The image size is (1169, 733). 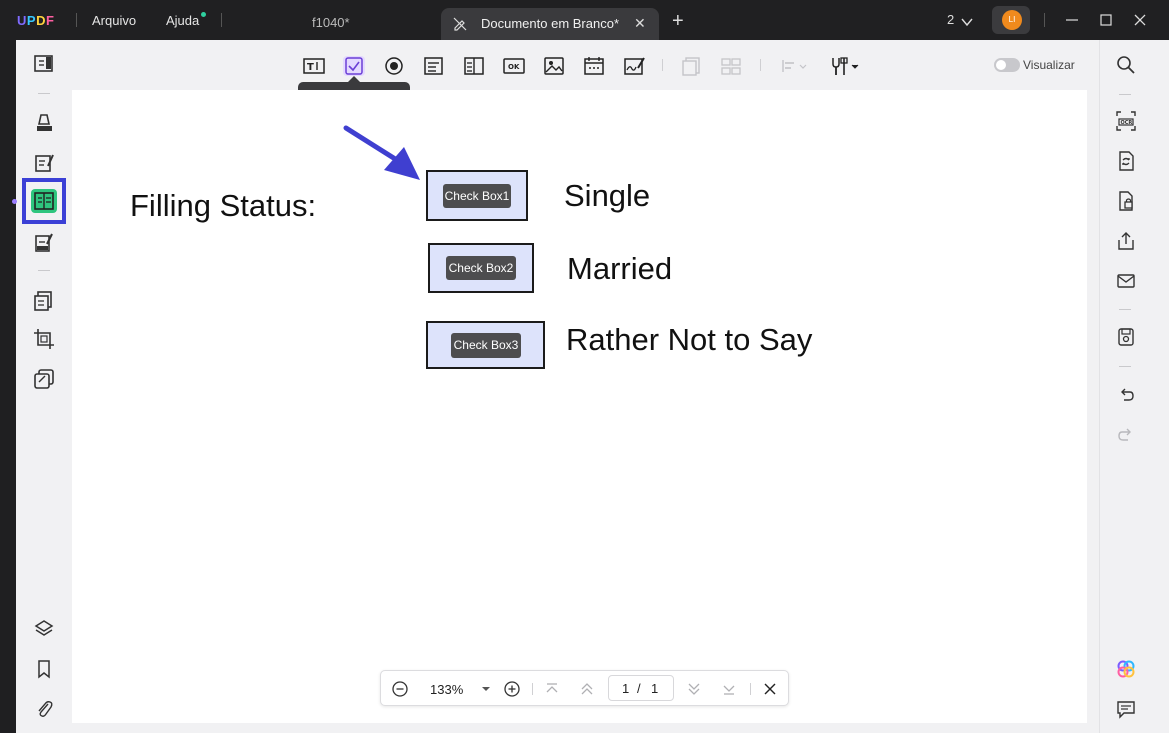 What do you see at coordinates (1049, 65) in the screenshot?
I see `preview-label: Visualizar` at bounding box center [1049, 65].